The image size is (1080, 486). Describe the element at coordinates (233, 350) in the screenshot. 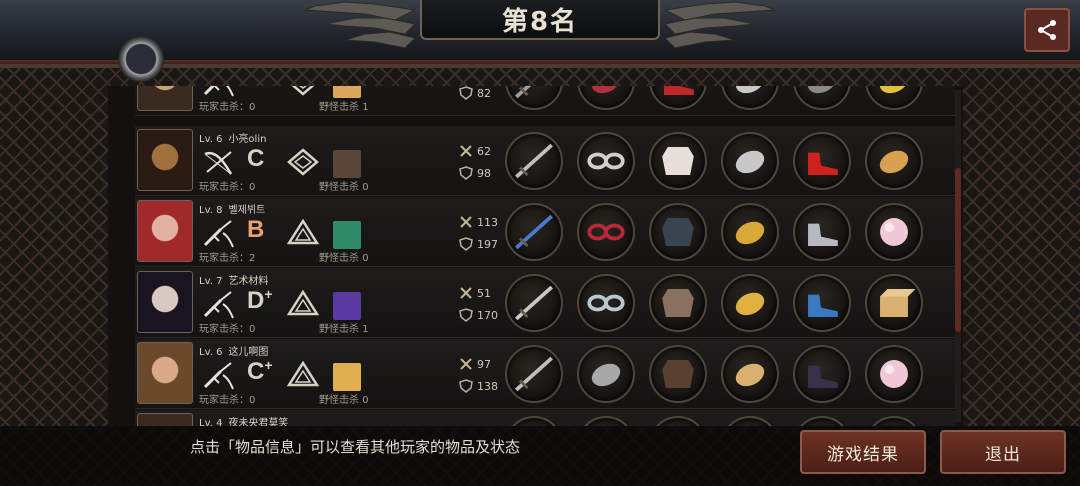

I see `player-level-name: Lv. 6 这儿啊图` at that location.